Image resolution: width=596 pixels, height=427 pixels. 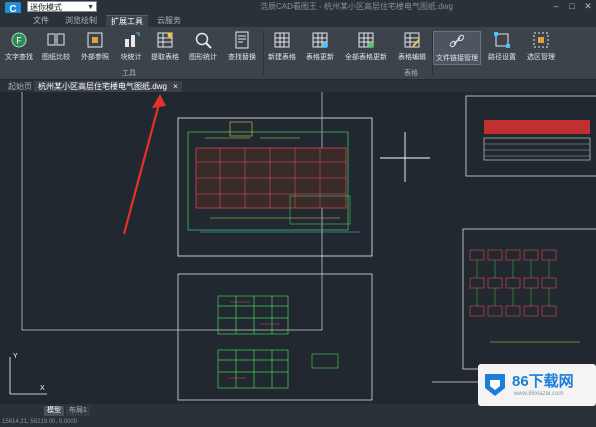 I want to click on tab-start-page: 起始页, so click(x=20, y=86).